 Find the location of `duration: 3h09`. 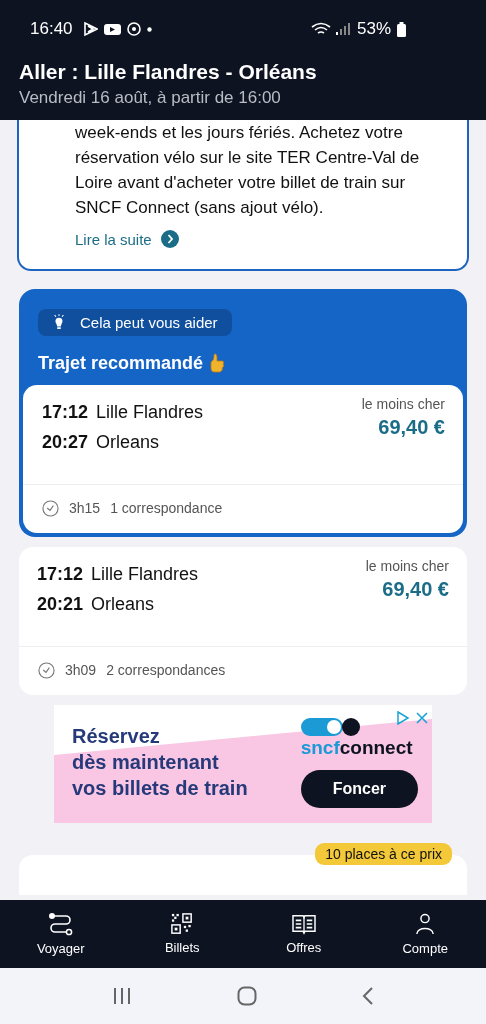

duration: 3h09 is located at coordinates (81, 670).